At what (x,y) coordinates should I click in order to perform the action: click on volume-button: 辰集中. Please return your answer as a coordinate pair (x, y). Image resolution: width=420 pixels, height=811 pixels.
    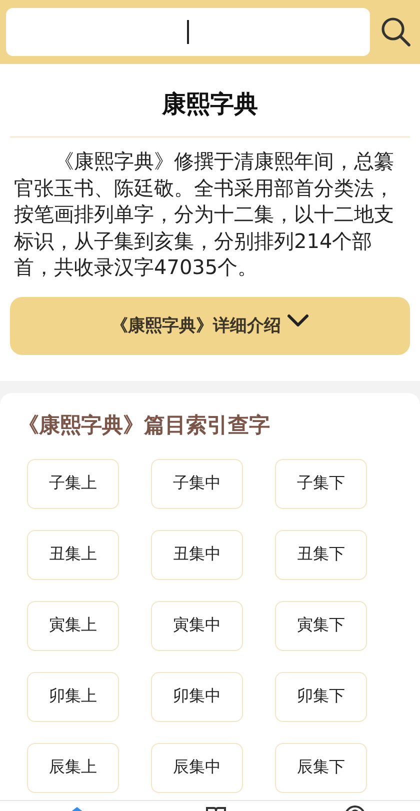
    Looking at the image, I should click on (197, 767).